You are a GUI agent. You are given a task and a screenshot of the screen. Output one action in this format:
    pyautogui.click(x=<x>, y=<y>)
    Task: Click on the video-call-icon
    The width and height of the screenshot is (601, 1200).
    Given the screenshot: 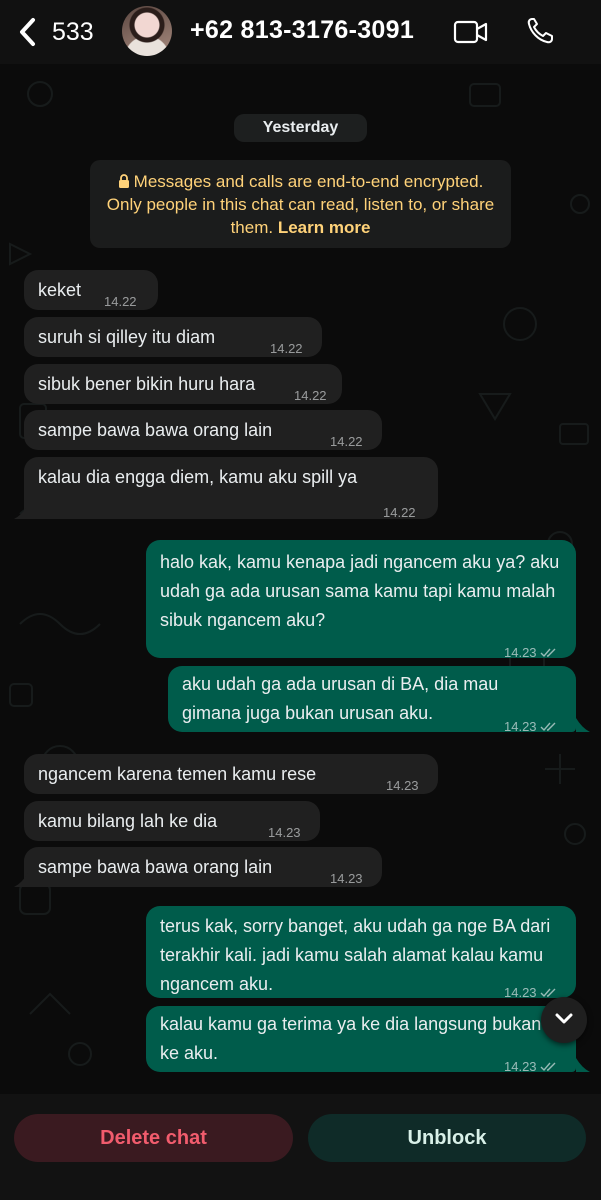 What is the action you would take?
    pyautogui.click(x=471, y=32)
    